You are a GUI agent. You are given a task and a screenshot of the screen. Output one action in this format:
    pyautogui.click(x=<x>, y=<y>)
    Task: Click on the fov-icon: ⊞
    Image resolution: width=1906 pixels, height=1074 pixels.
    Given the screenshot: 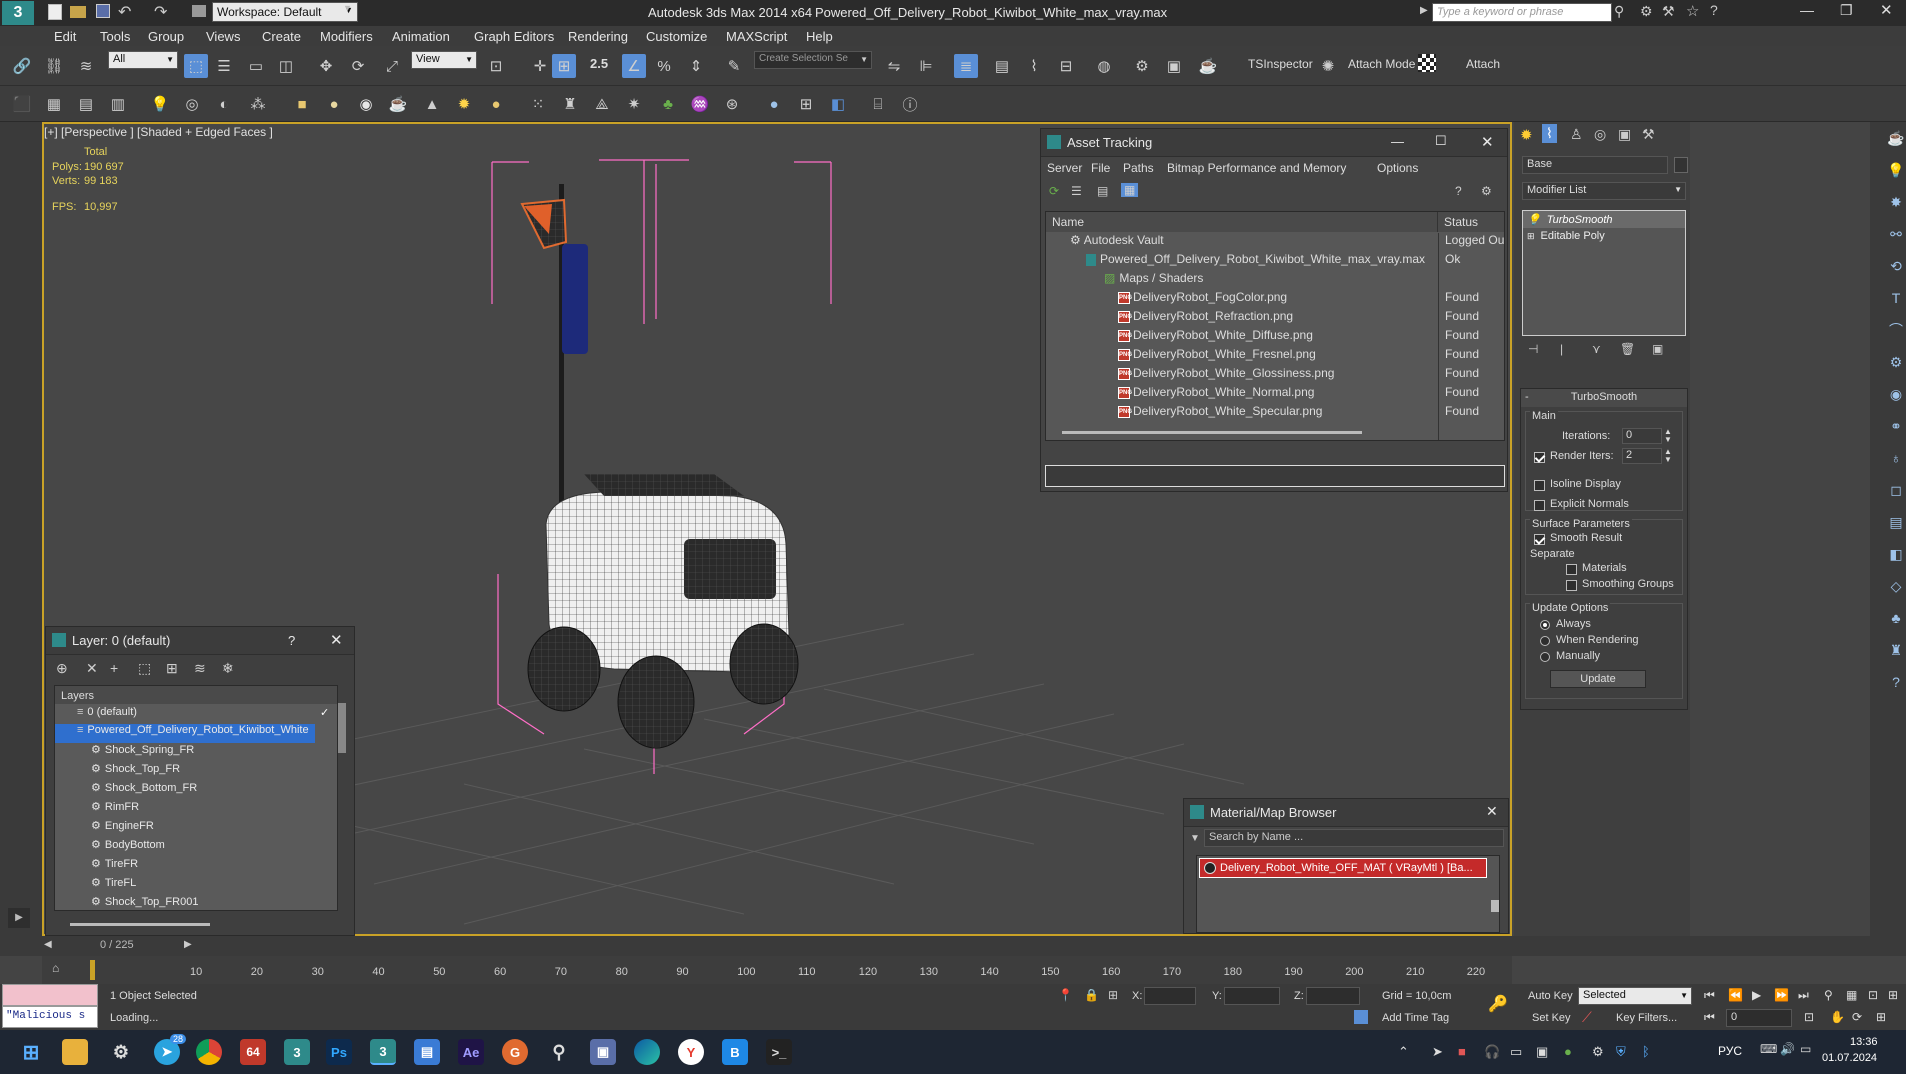 What is the action you would take?
    pyautogui.click(x=1881, y=1017)
    